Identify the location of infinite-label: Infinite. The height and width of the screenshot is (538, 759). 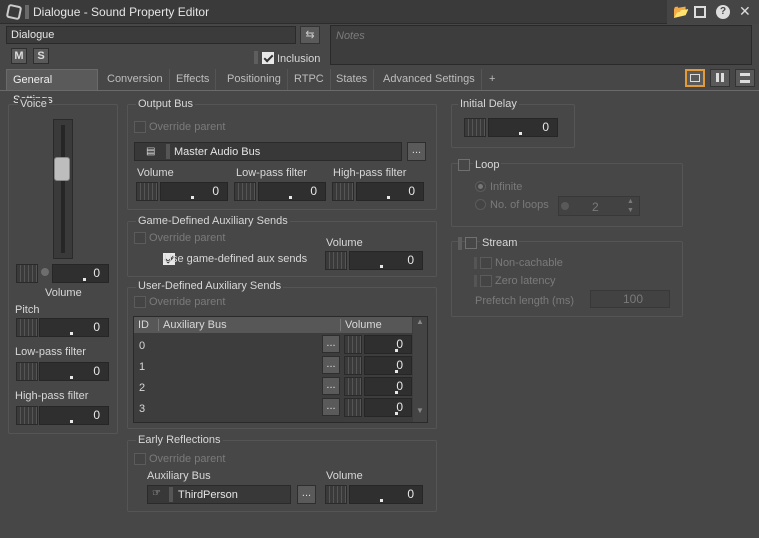
(506, 187).